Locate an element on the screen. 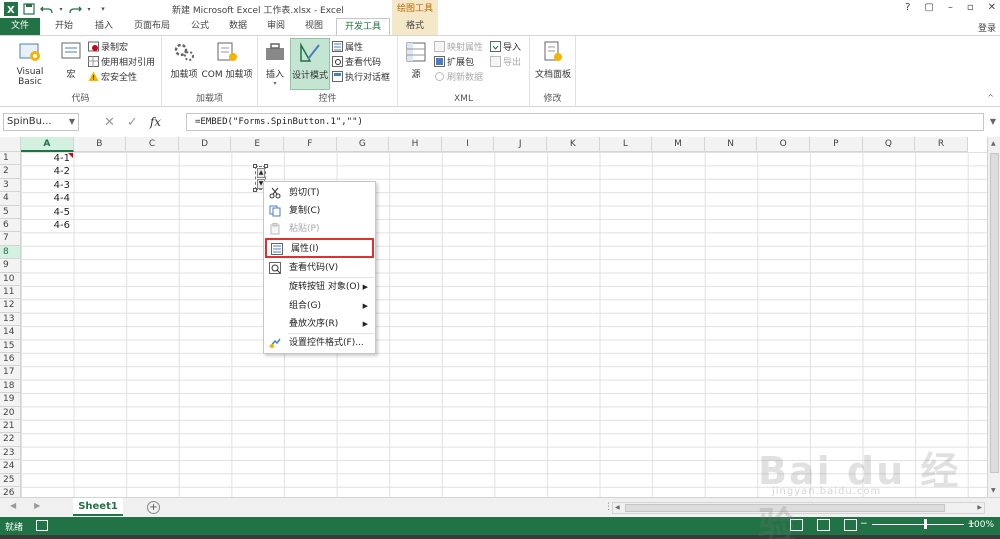  column-header: O is located at coordinates (783, 144).